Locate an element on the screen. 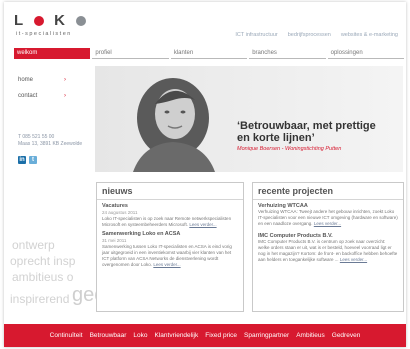  toplink-processes: bedrijfsprocessen is located at coordinates (309, 35).